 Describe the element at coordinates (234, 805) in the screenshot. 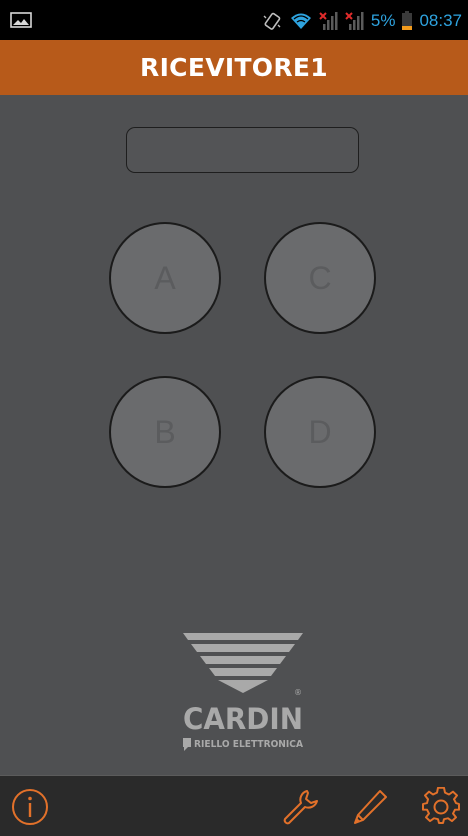

I see `bottom-toolbar` at that location.